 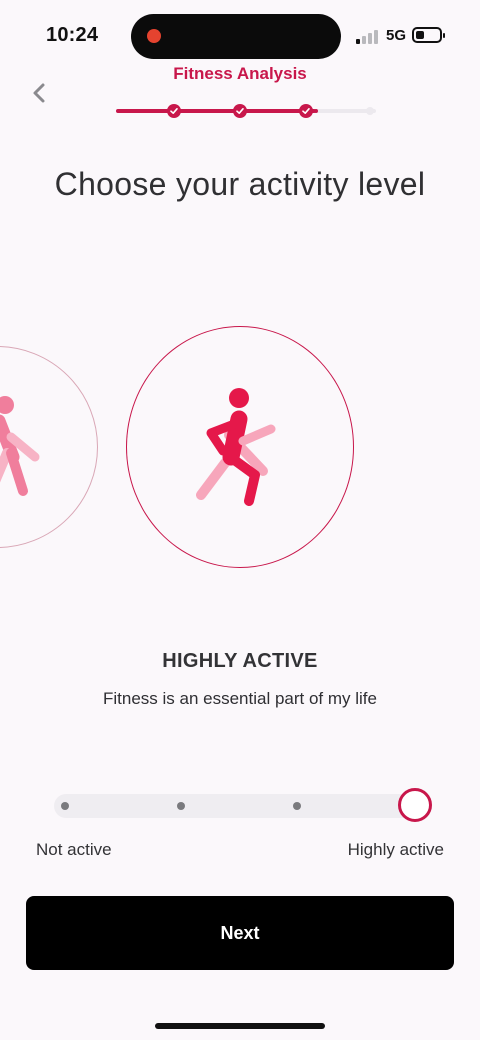 I want to click on network-type: 5G, so click(x=396, y=35).